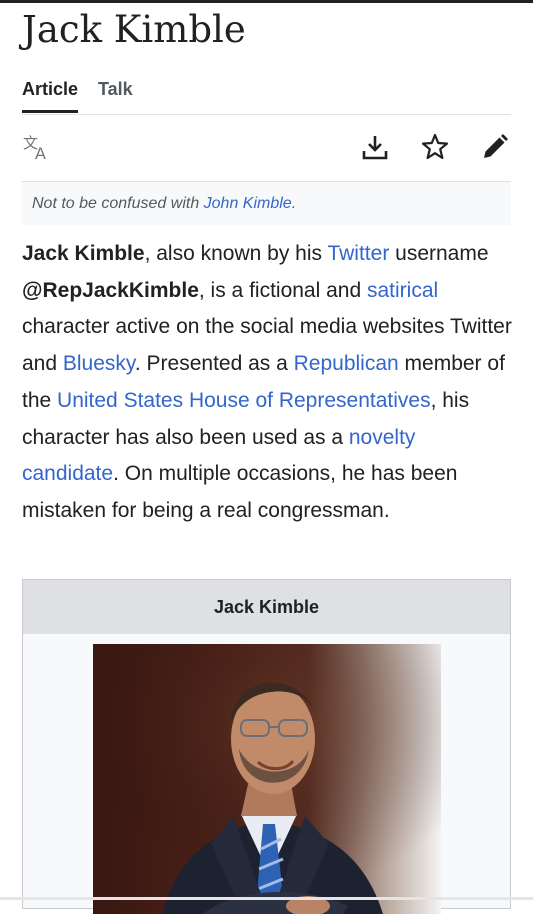 The height and width of the screenshot is (914, 533). Describe the element at coordinates (294, 203) in the screenshot. I see `hatnote-suffix: .` at that location.